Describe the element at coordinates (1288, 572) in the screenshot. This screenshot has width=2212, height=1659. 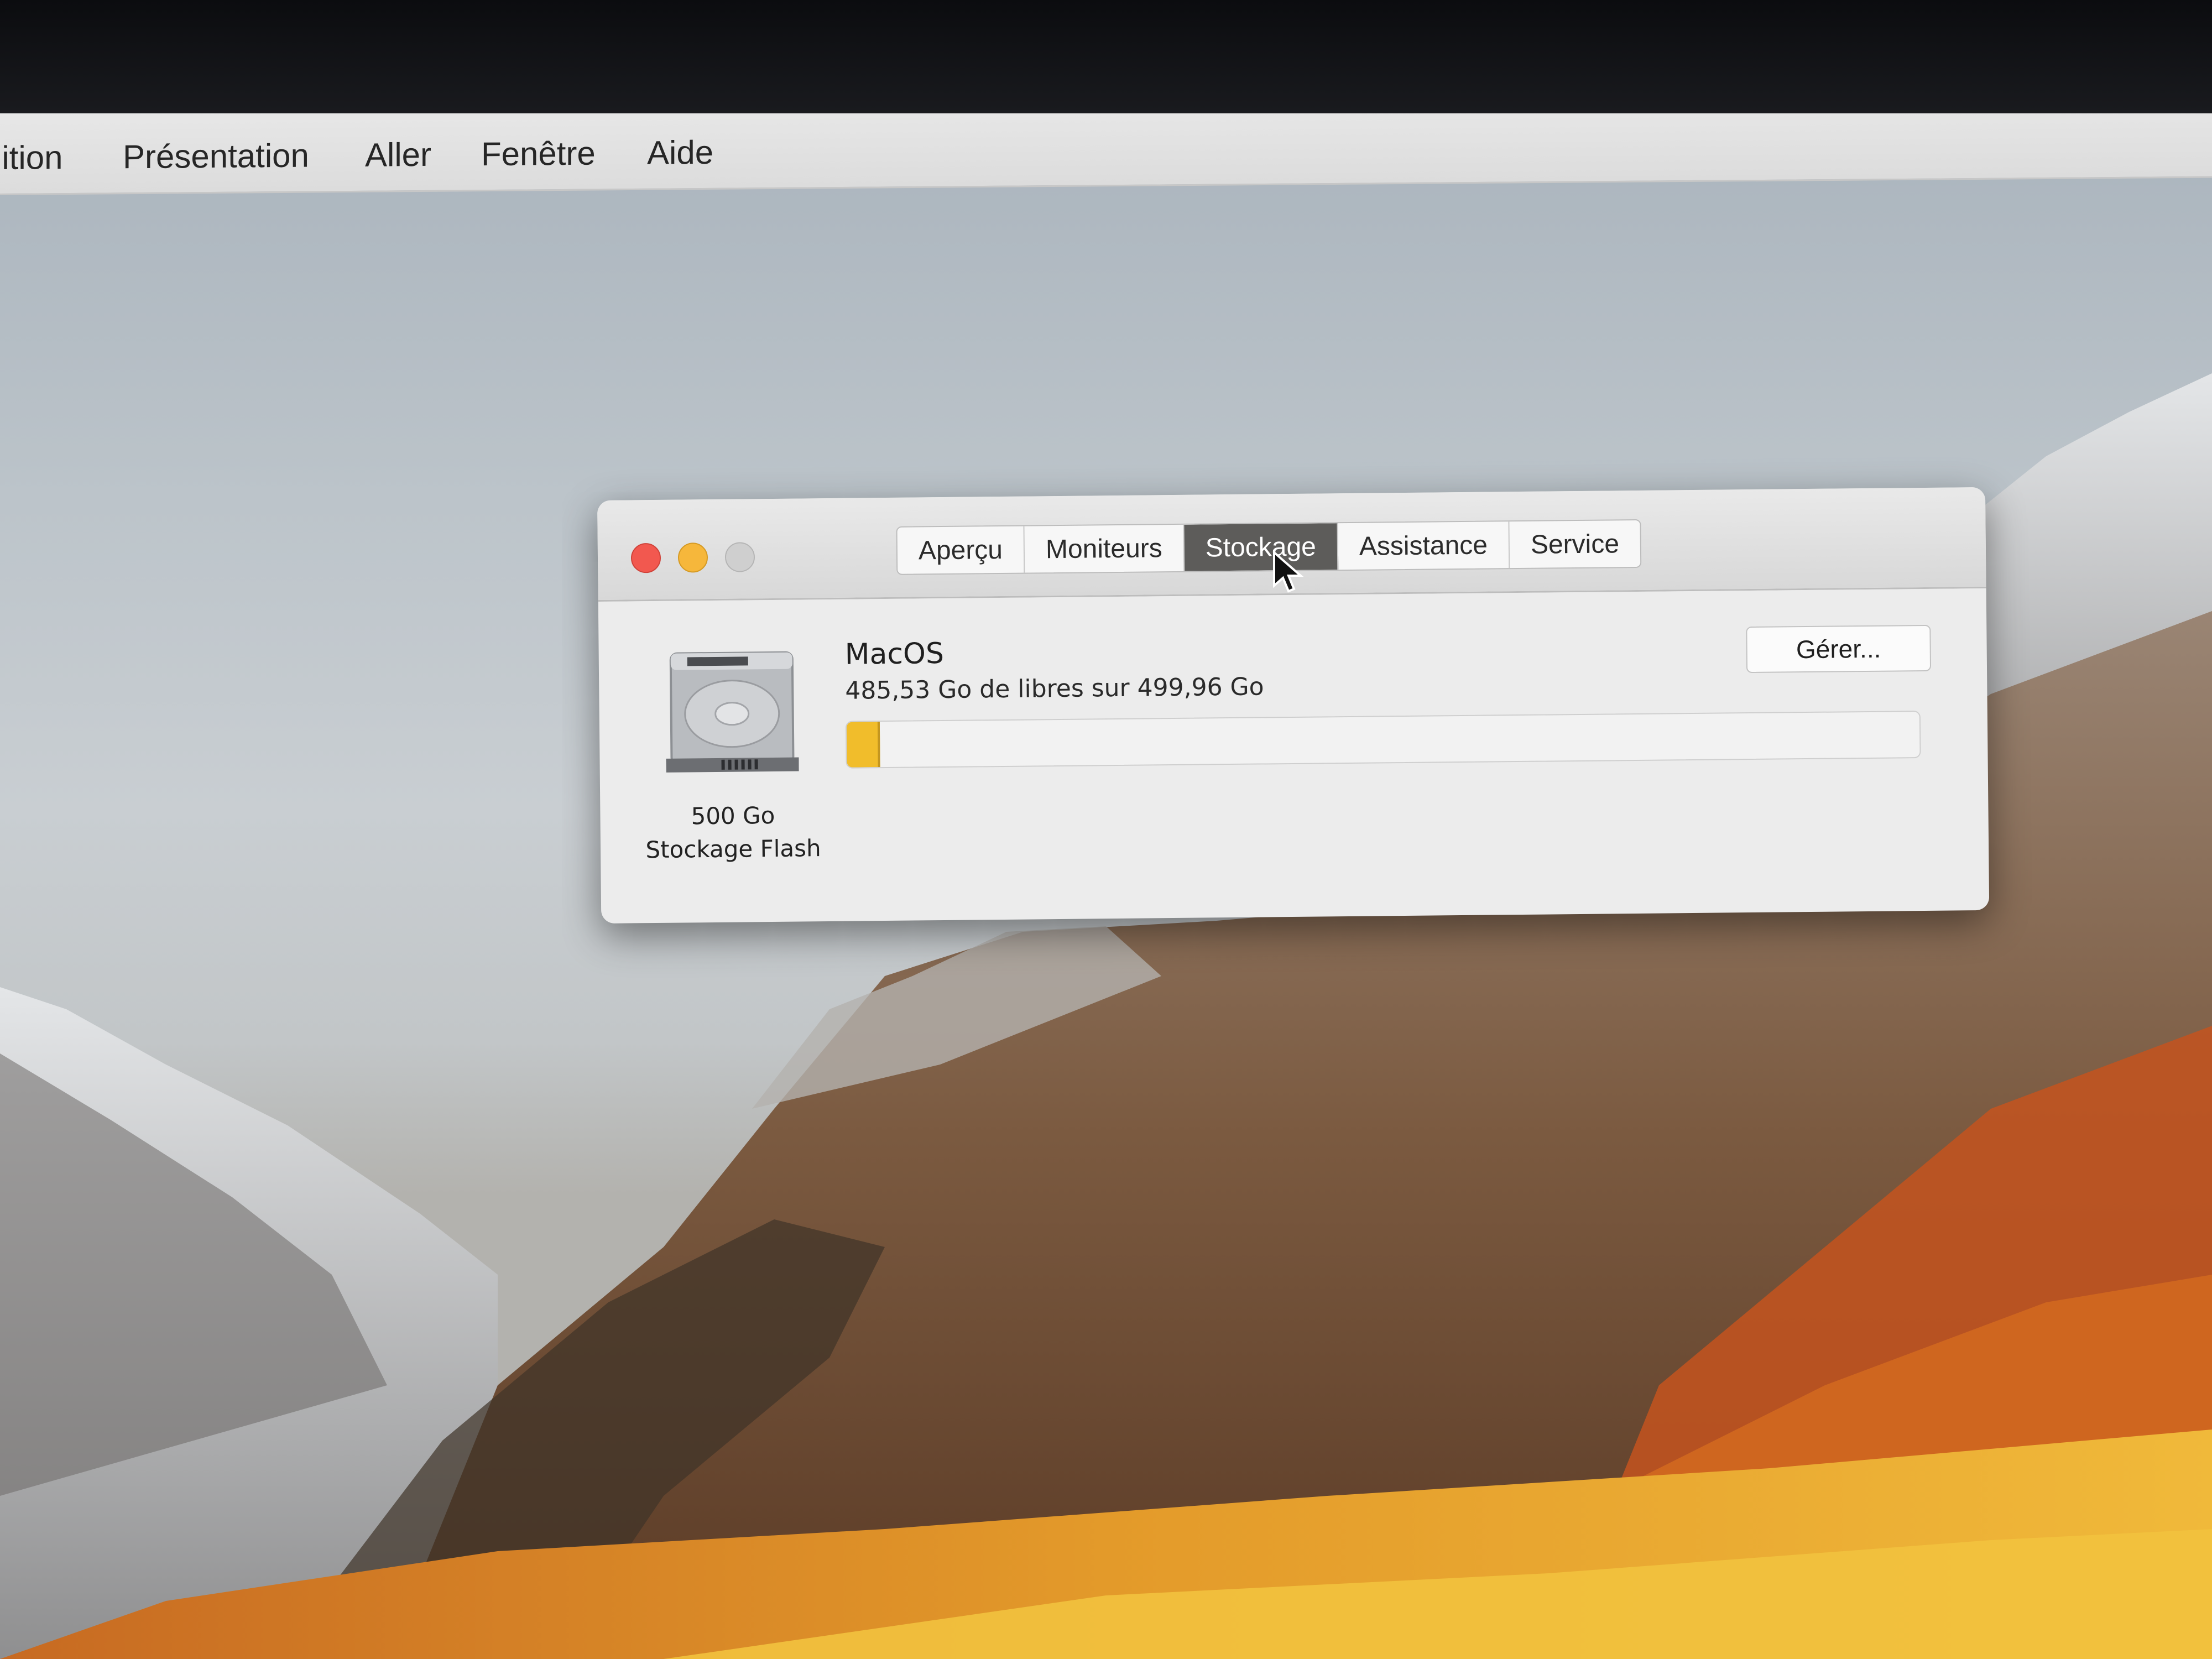
I see `mouse-cursor-icon` at that location.